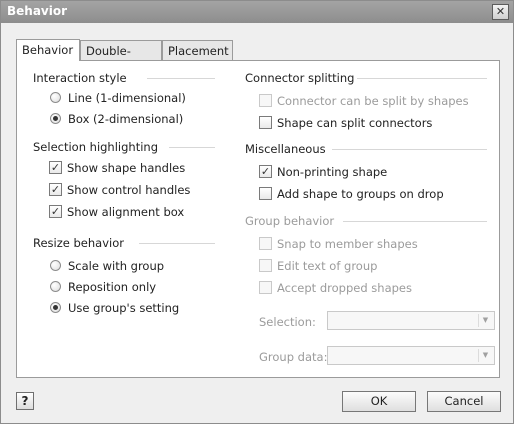  I want to click on resize-behavior-heading: Resize behavior, so click(78, 243).